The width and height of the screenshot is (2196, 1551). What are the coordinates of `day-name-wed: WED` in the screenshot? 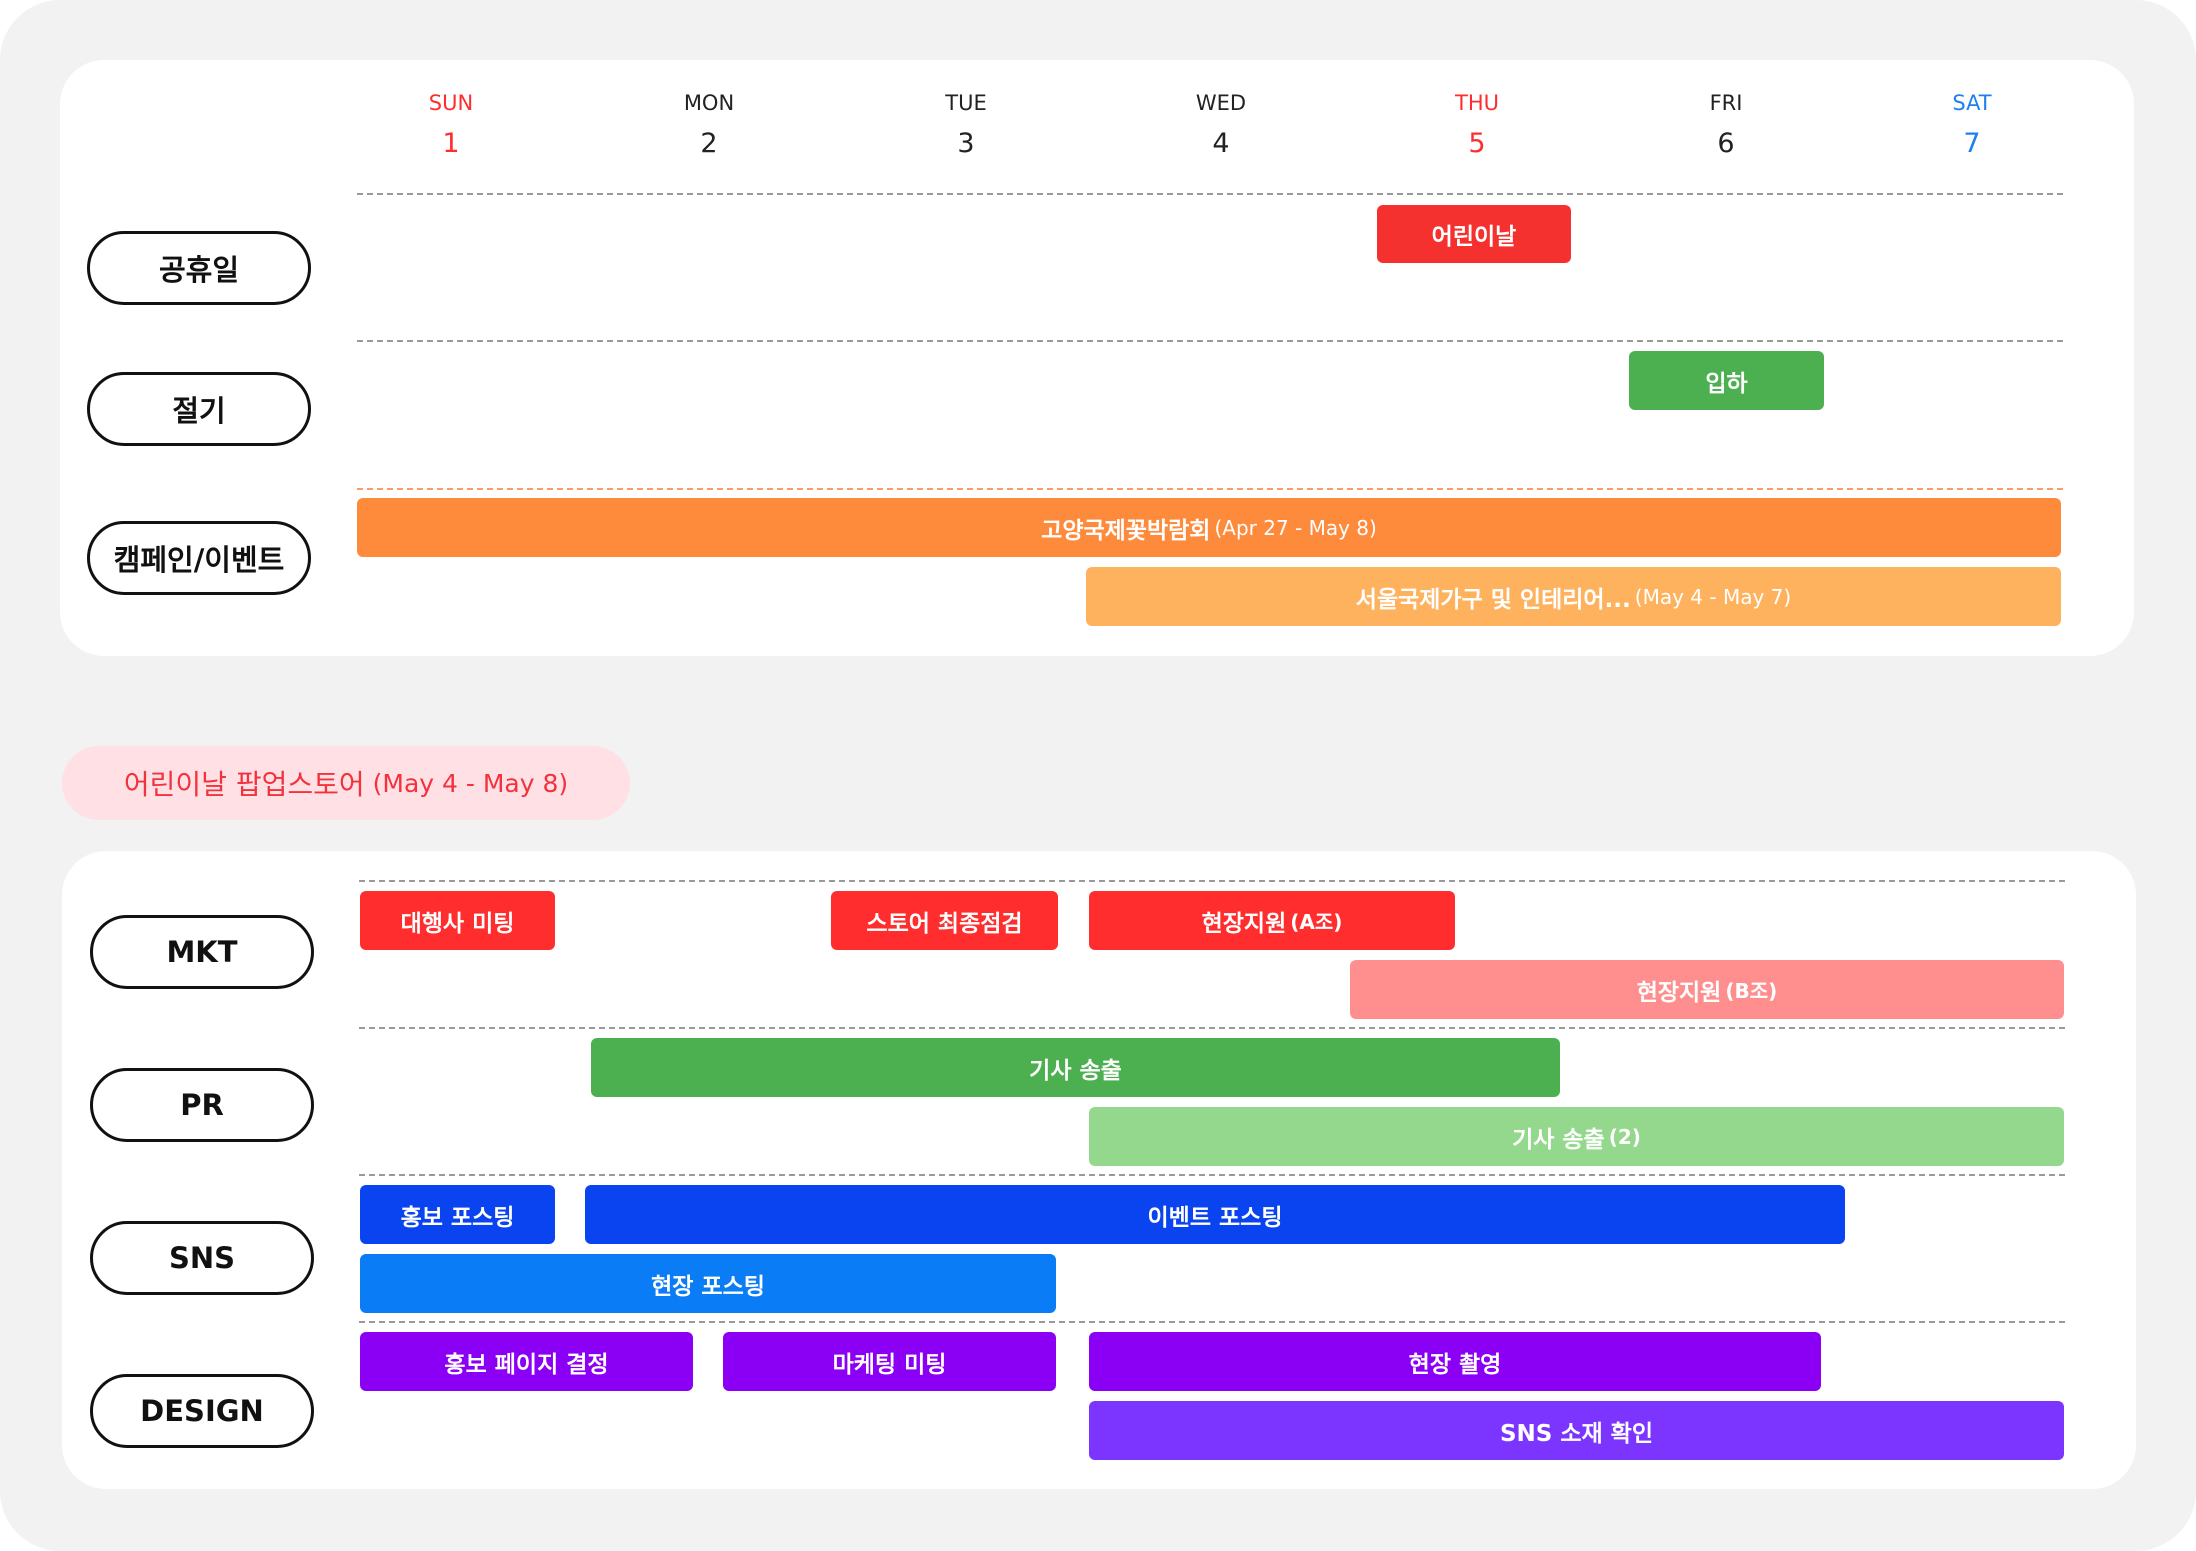 It's located at (1221, 103).